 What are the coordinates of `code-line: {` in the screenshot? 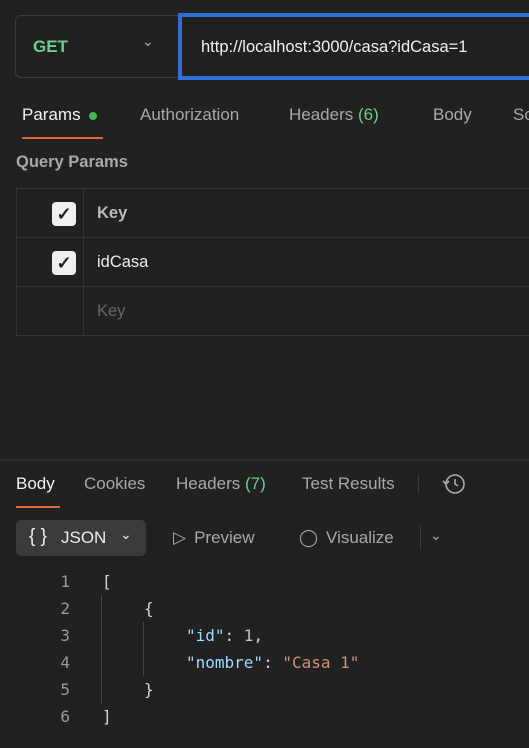 It's located at (149, 608).